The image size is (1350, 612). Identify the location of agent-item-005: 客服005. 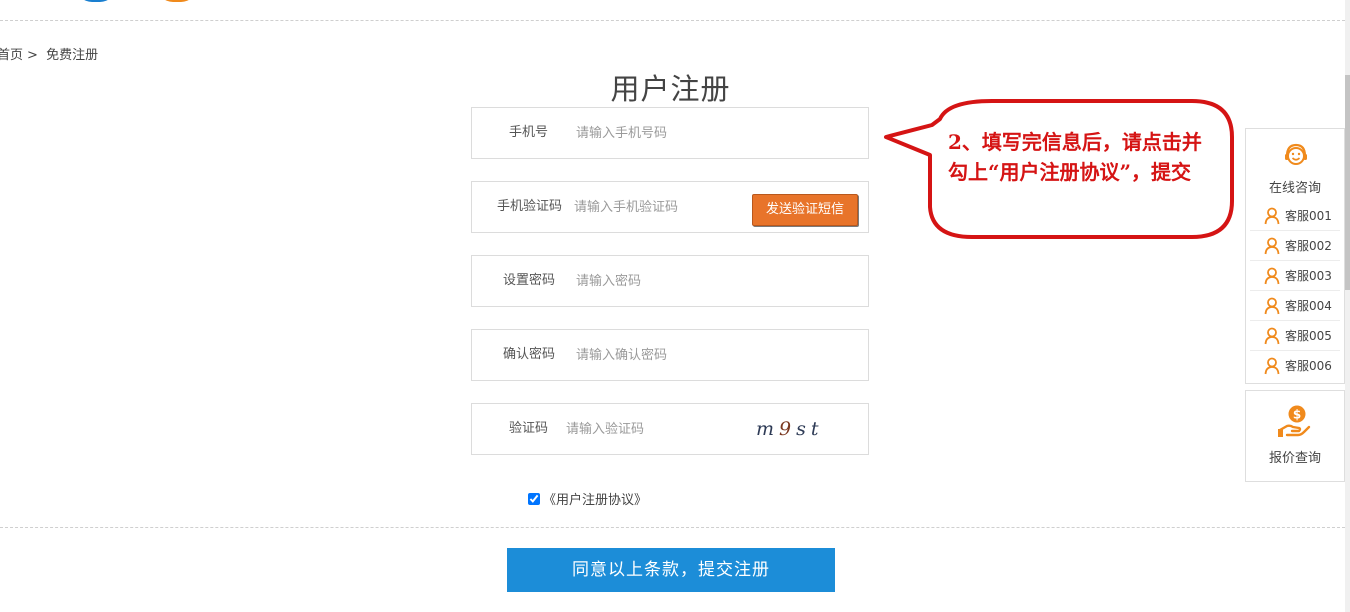
(1295, 336).